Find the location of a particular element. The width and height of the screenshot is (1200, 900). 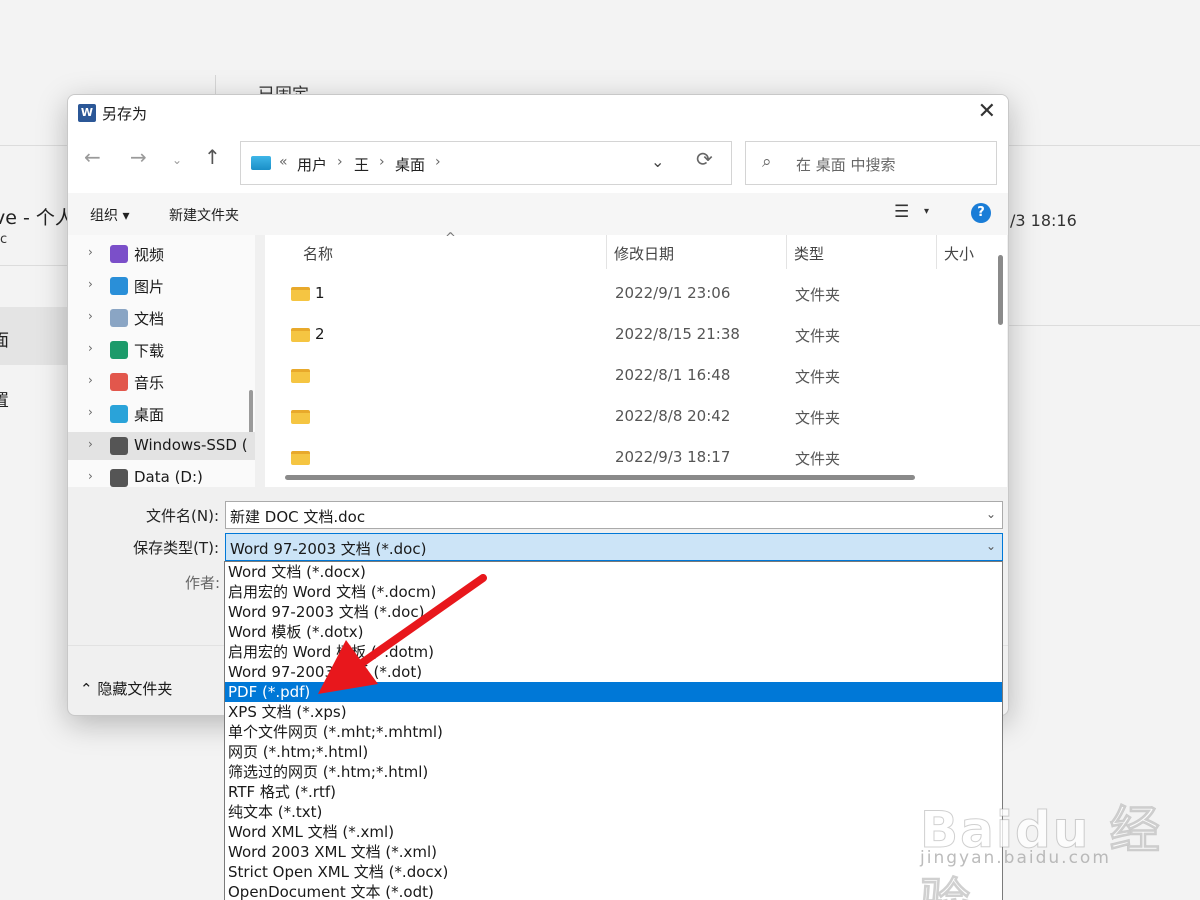

red-arrow-annotation is located at coordinates (402, 634).